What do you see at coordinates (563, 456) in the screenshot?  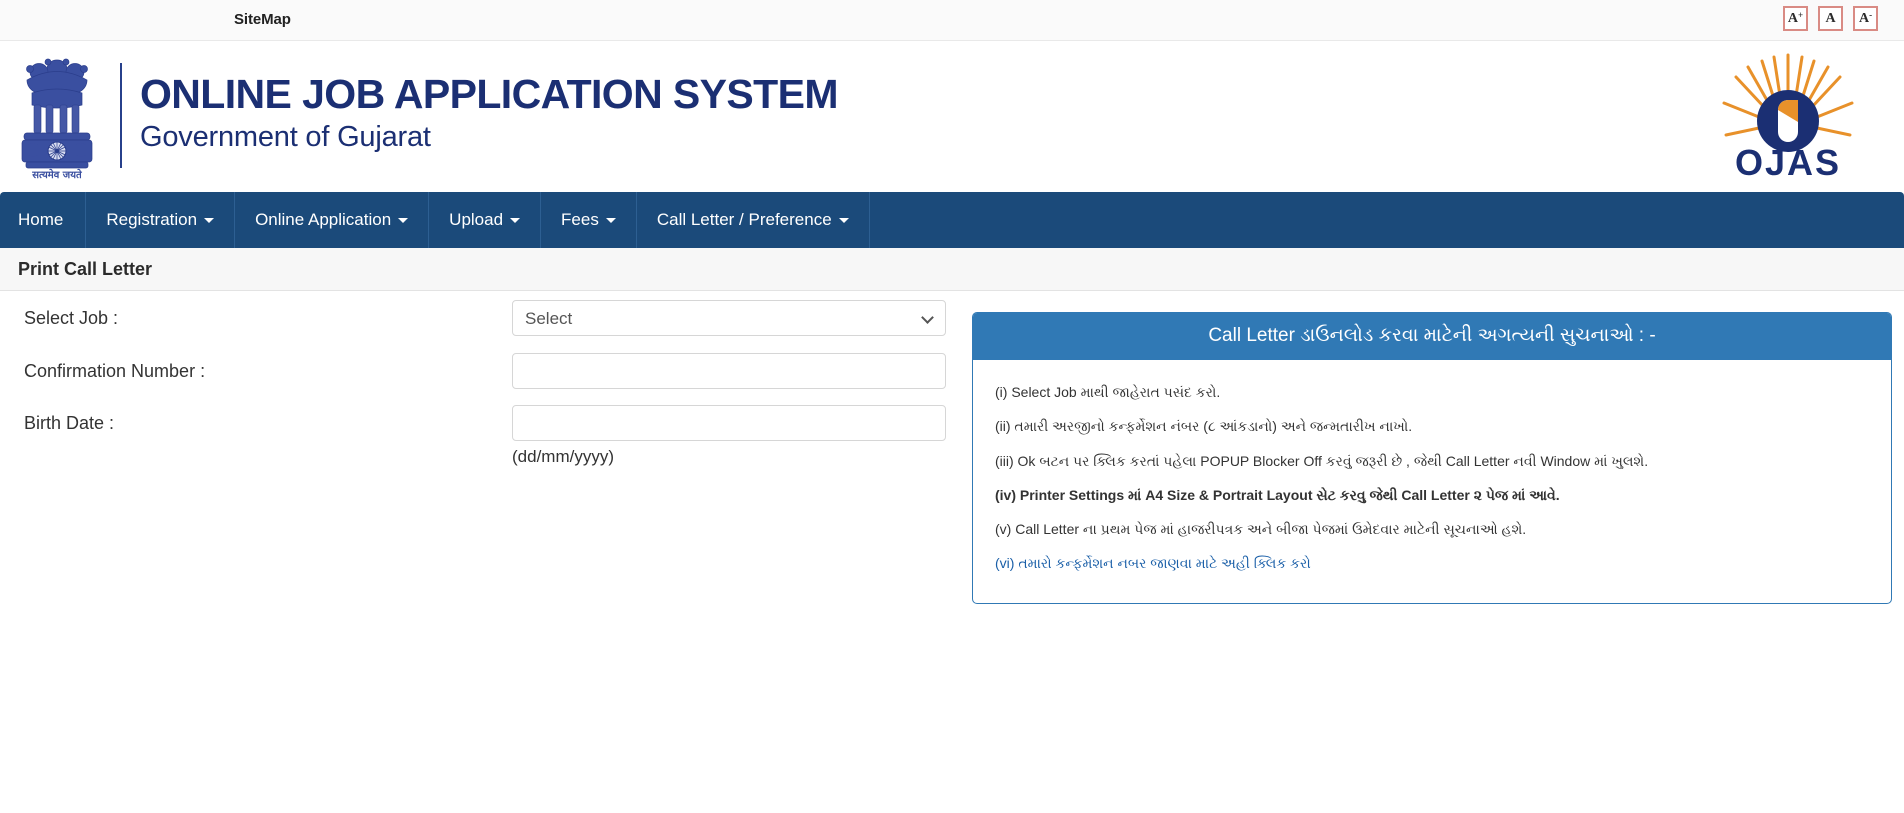 I see `birth-date-format-hint: (dd/mm/yyyy)` at bounding box center [563, 456].